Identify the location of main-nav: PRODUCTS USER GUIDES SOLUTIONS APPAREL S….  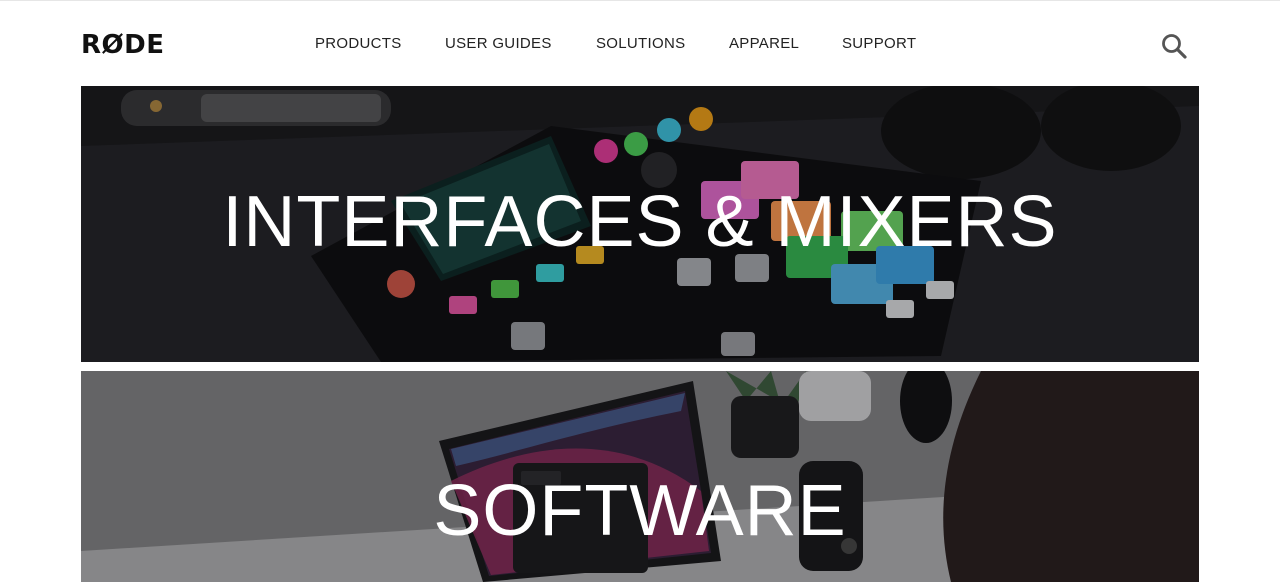
(640, 43).